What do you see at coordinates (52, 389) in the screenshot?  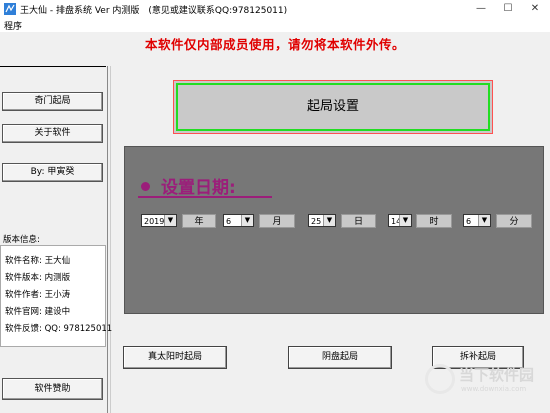 I see `sponsor-button: 软件赞助` at bounding box center [52, 389].